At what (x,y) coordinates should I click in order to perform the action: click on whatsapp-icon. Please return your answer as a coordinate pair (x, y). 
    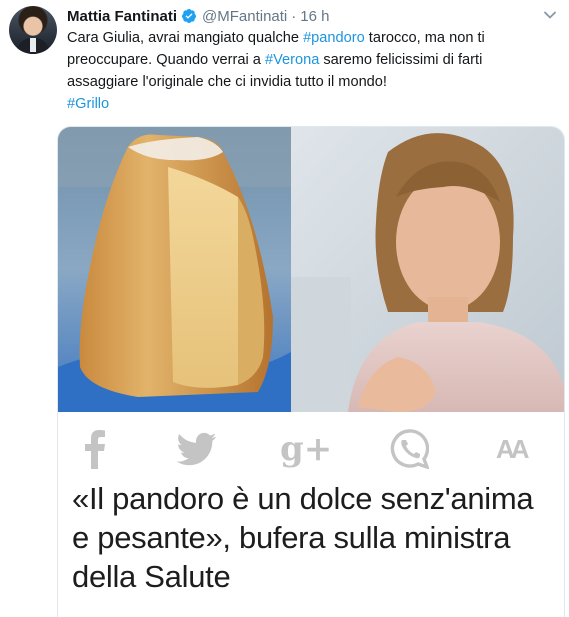
    Looking at the image, I should click on (409, 449).